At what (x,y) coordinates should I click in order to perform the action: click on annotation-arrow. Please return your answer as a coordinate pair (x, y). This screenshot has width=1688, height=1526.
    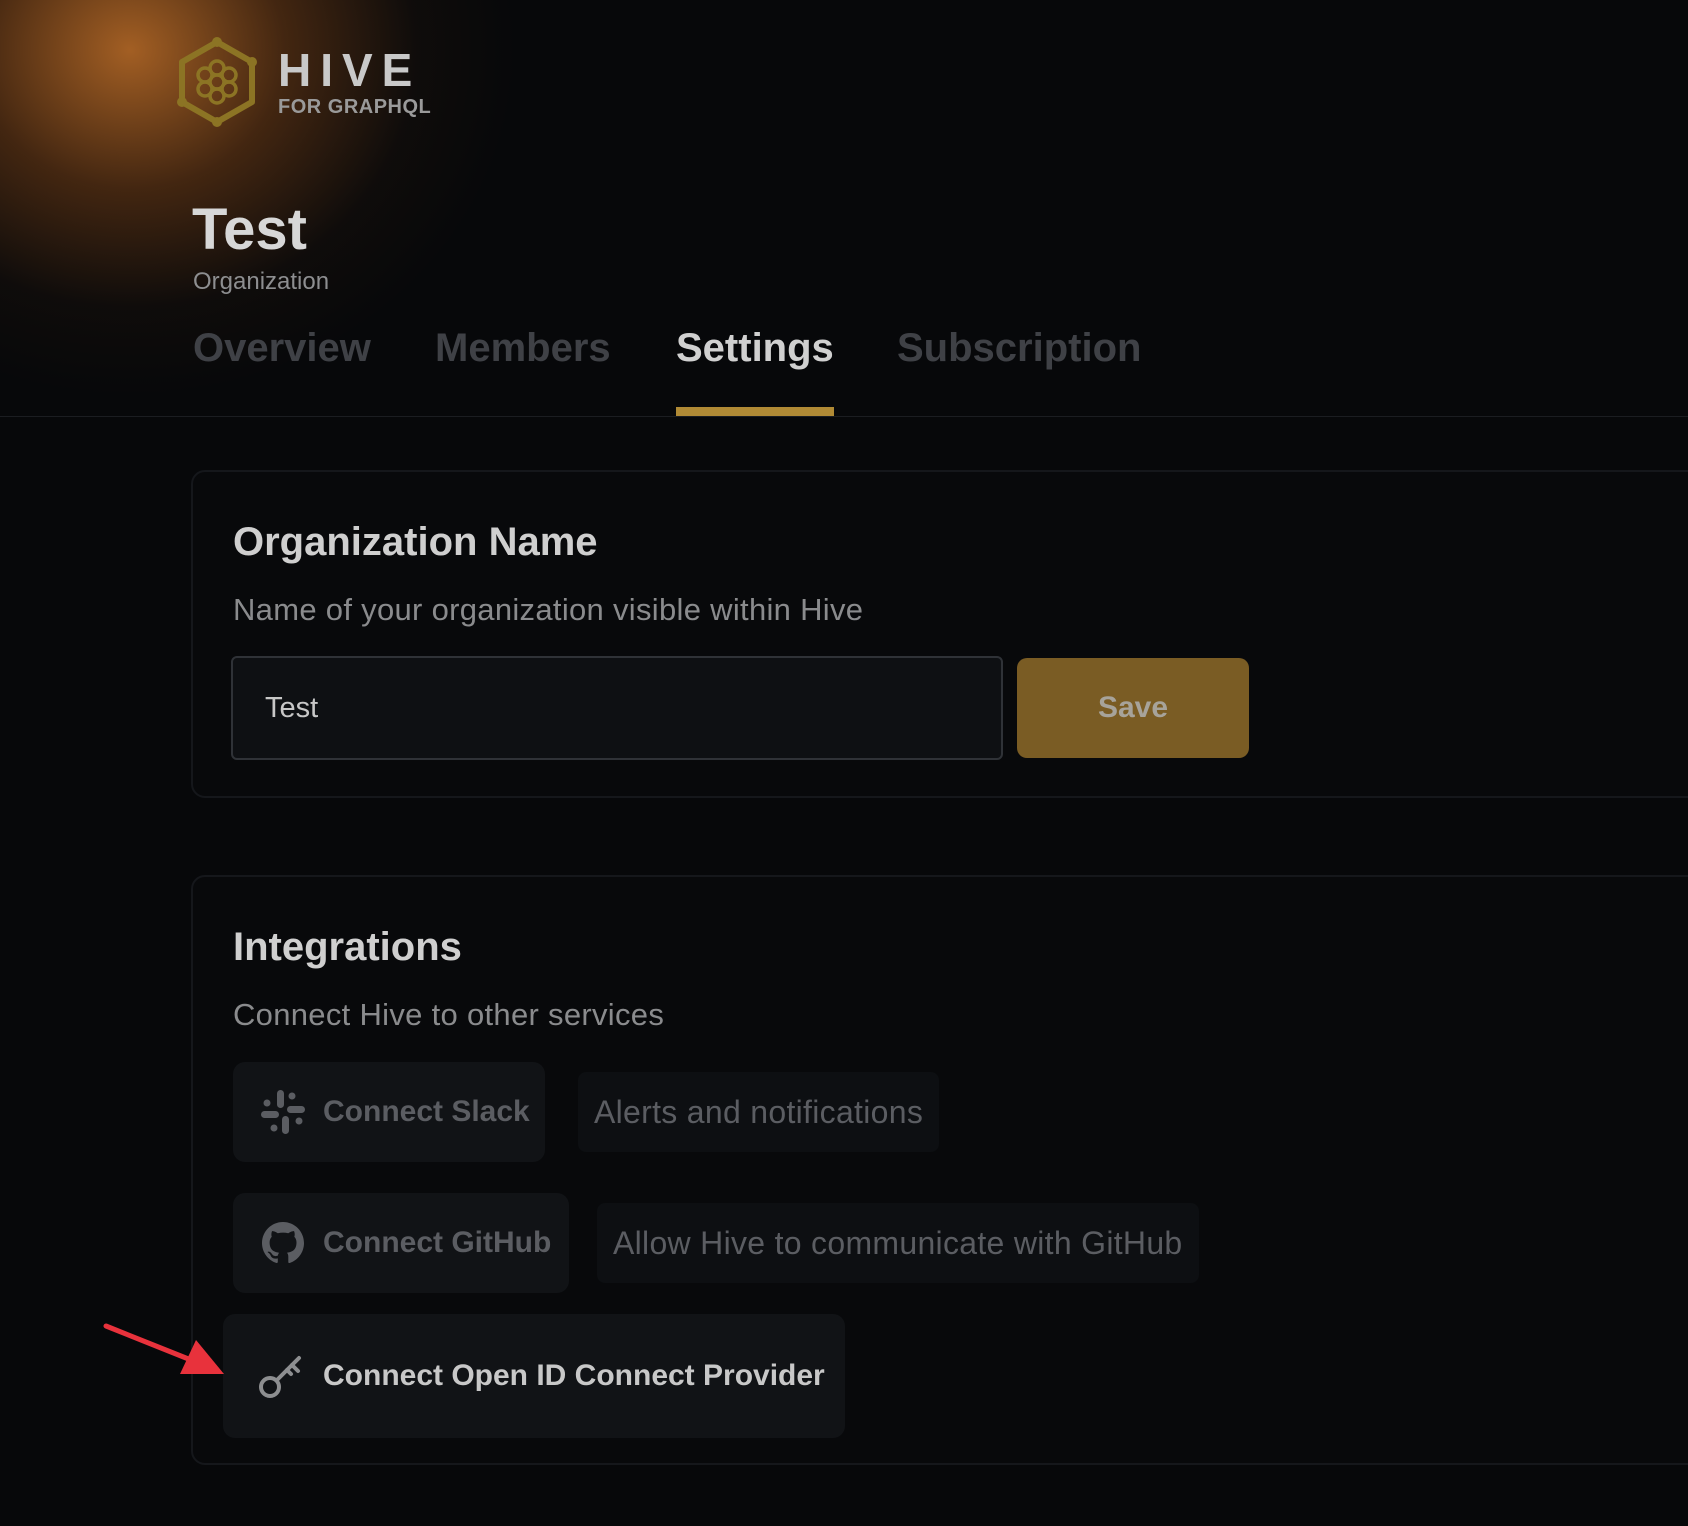
    Looking at the image, I should click on (163, 1348).